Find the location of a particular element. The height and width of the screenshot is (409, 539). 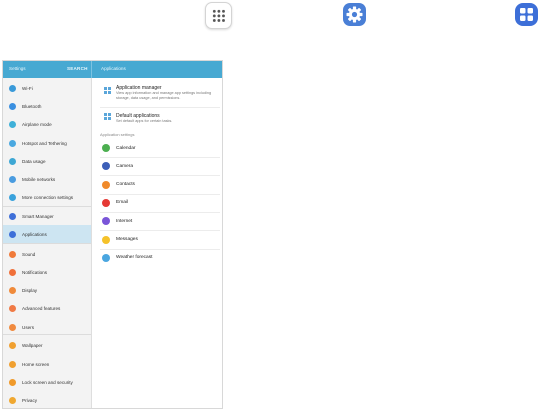

sidebar-item-label: Wi-Fi is located at coordinates (27, 88).